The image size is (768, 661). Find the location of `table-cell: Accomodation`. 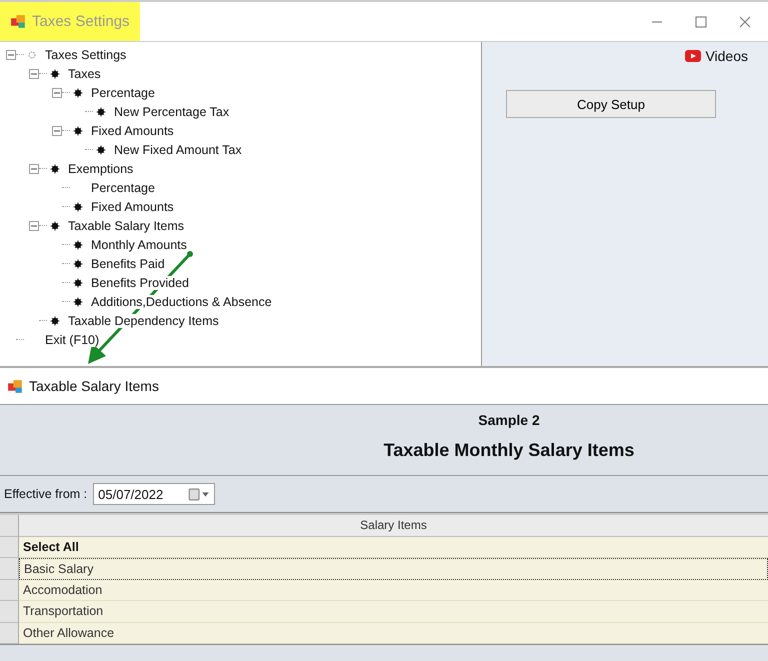

table-cell: Accomodation is located at coordinates (393, 590).